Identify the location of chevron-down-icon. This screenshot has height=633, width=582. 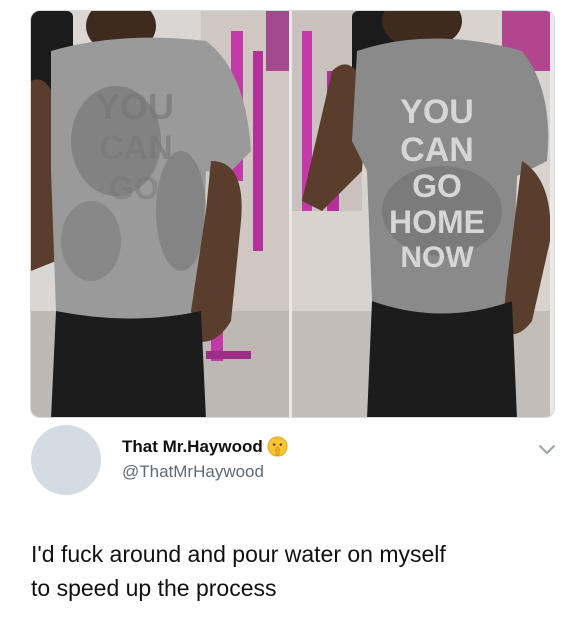
(547, 450).